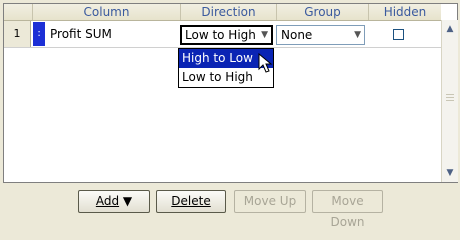 Image resolution: width=460 pixels, height=240 pixels. Describe the element at coordinates (17, 34) in the screenshot. I see `row-number: 1` at that location.